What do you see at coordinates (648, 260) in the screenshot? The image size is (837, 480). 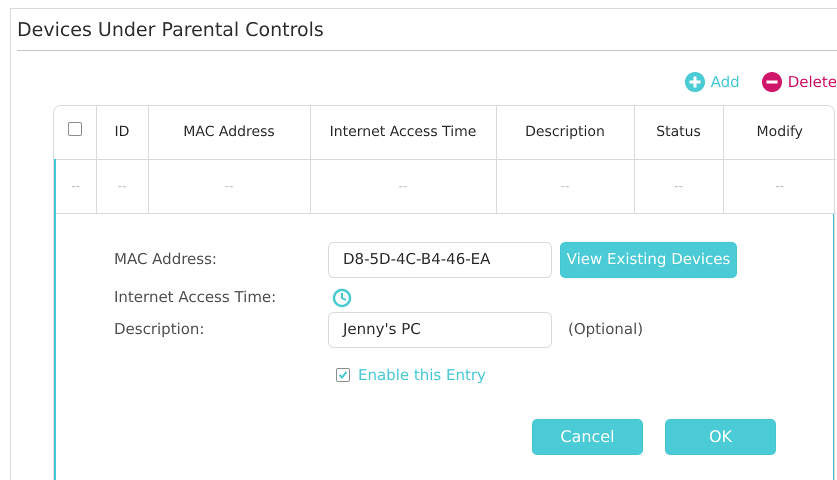 I see `view-devices-button: View Existing Devices` at bounding box center [648, 260].